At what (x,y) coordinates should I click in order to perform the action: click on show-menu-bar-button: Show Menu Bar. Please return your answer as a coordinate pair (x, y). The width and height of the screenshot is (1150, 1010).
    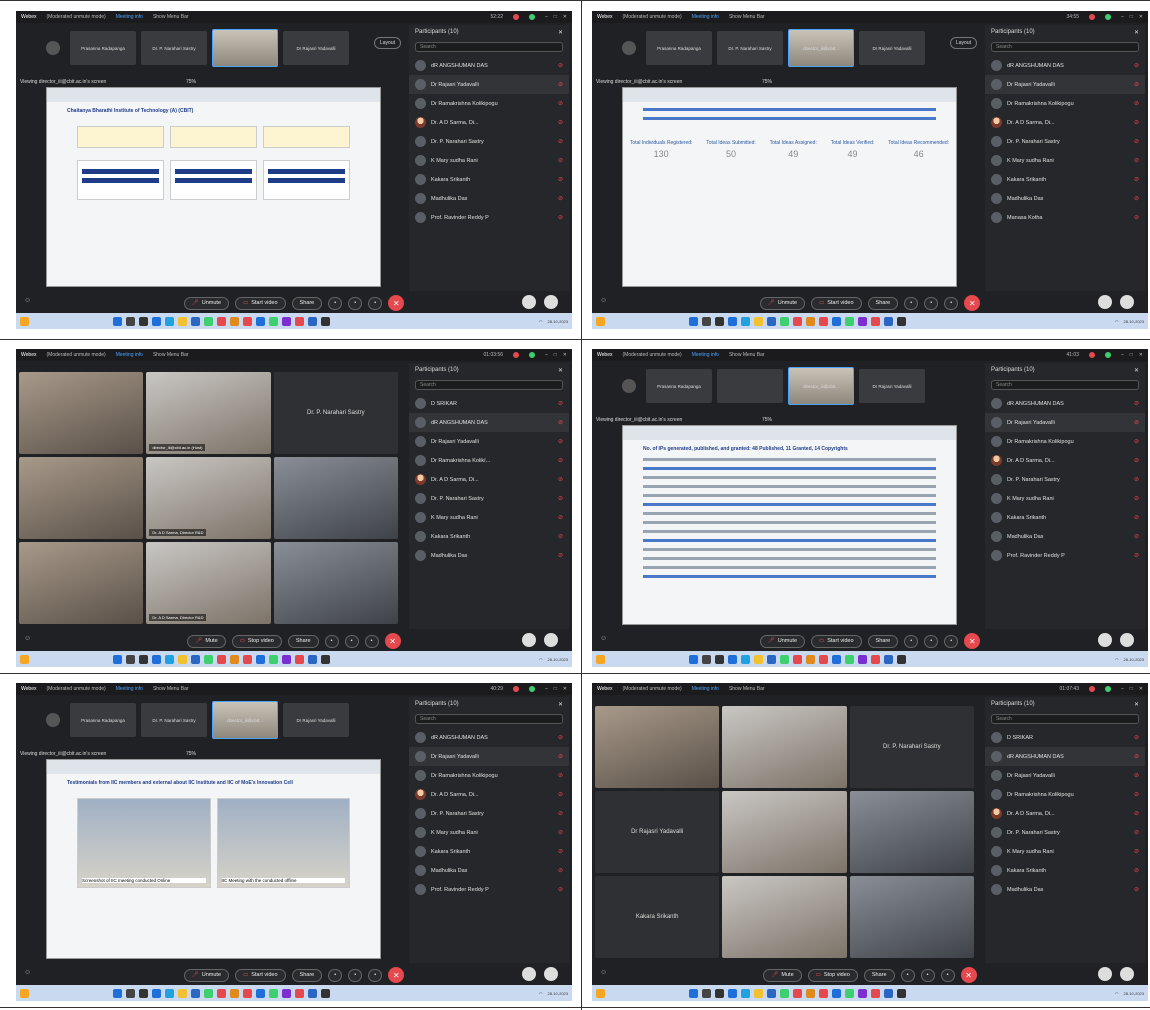
    Looking at the image, I should click on (171, 17).